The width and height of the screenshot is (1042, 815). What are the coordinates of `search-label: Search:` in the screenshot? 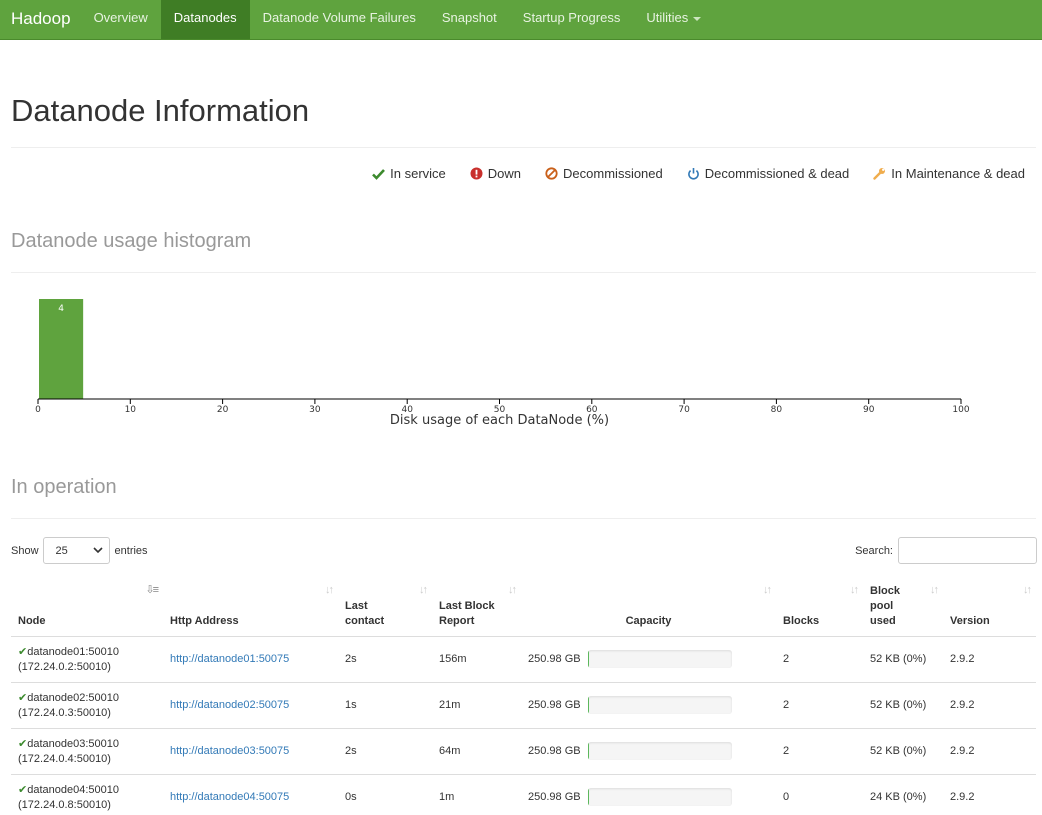 It's located at (874, 550).